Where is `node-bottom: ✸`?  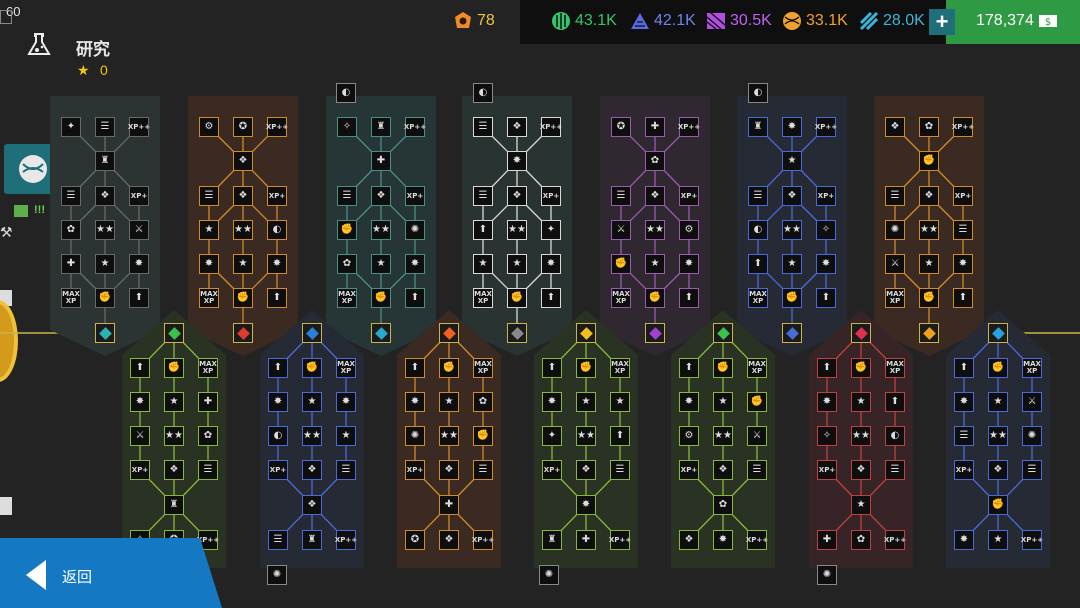
node-bottom: ✸ is located at coordinates (723, 540).